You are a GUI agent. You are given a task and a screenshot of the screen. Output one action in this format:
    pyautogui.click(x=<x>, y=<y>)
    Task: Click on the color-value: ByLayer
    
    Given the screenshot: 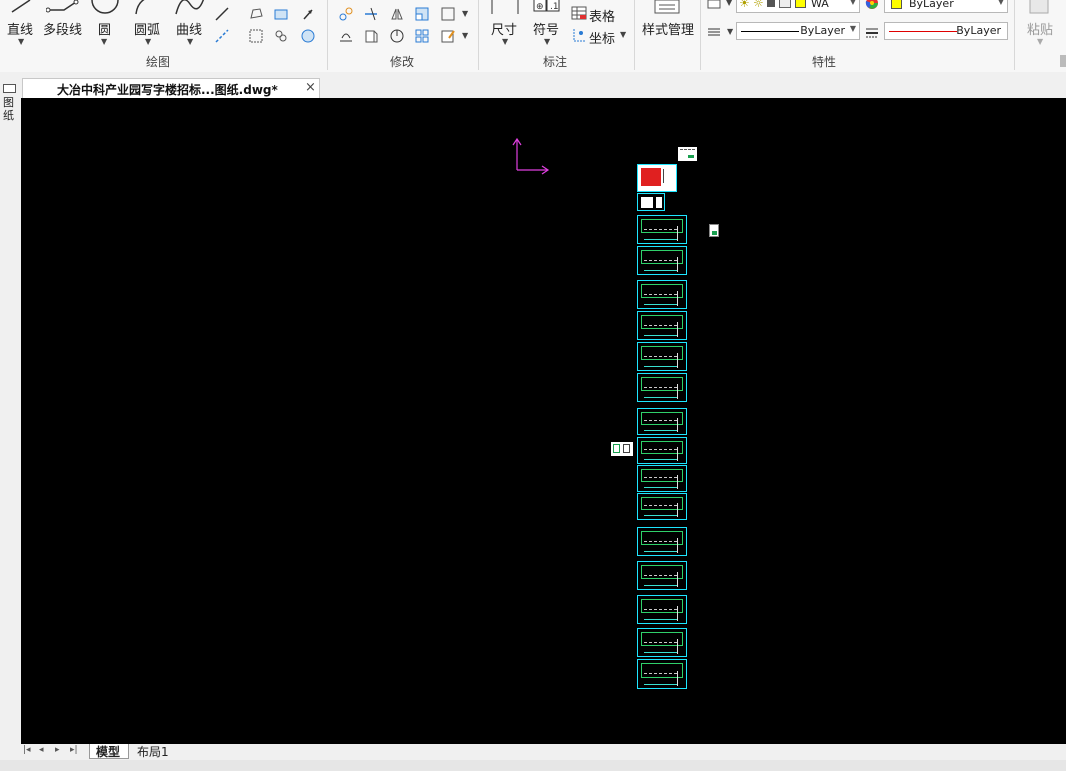 What is the action you would take?
    pyautogui.click(x=931, y=5)
    